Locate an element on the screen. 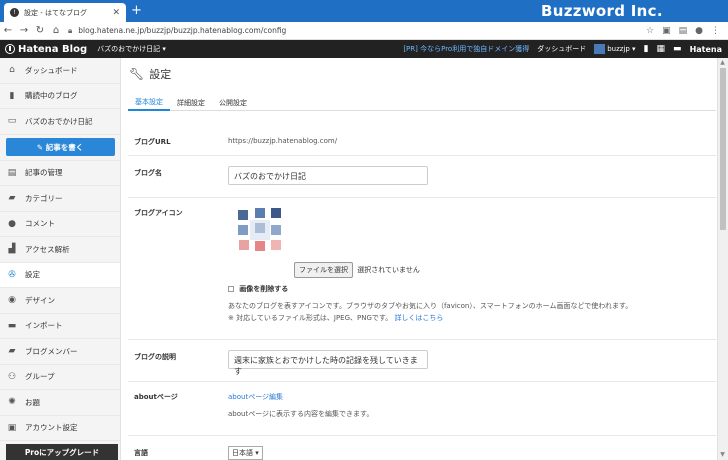 The height and width of the screenshot is (460, 728). scroll-up-icon: ▲ is located at coordinates (722, 62).